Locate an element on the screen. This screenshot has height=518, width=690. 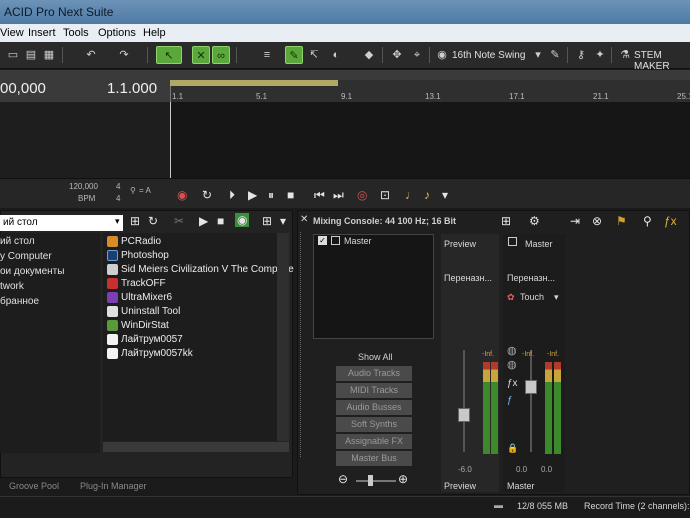
time-tool-icon: ⌖ is located at coordinates (417, 55).